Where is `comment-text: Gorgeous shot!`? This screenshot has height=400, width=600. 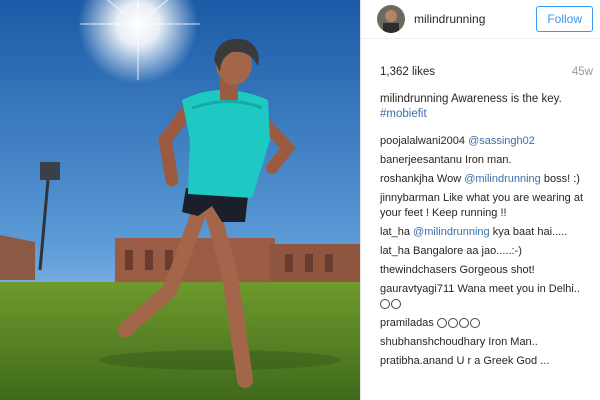 comment-text: Gorgeous shot! is located at coordinates (497, 270).